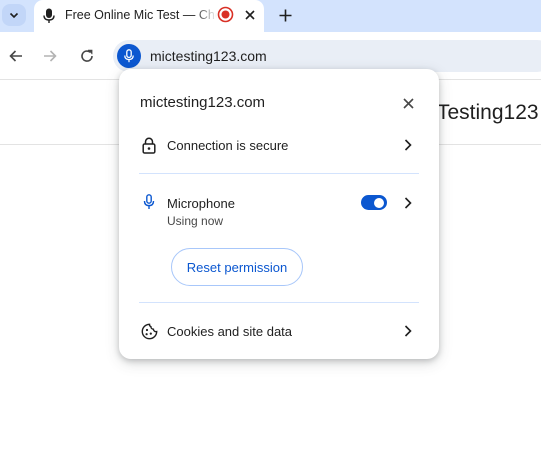  What do you see at coordinates (228, 145) in the screenshot?
I see `connection-label: Connection is secure` at bounding box center [228, 145].